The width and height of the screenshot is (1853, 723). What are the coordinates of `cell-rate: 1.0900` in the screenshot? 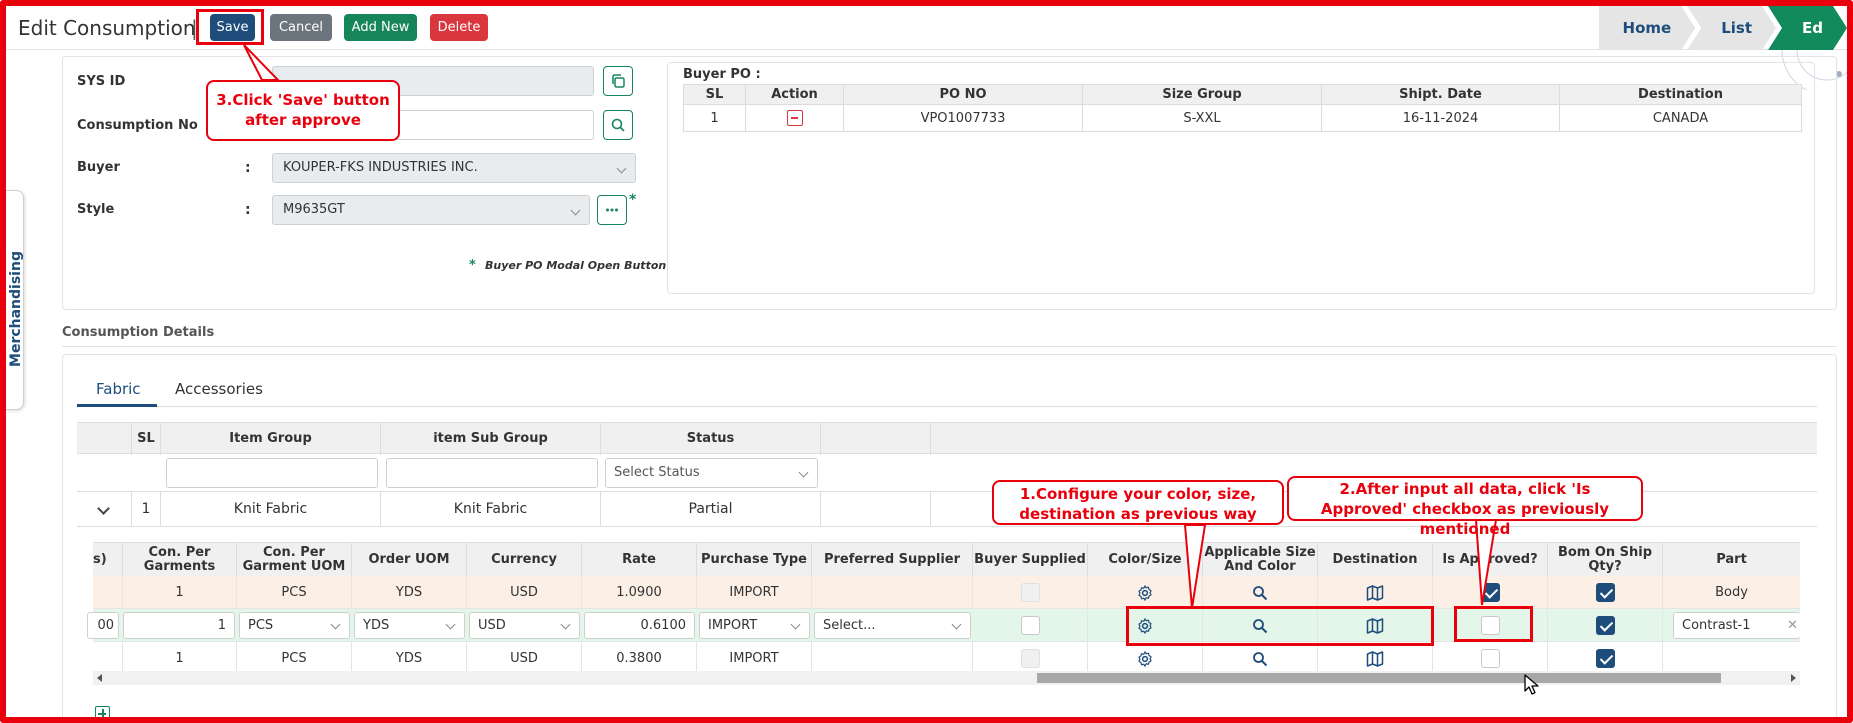 It's located at (639, 592).